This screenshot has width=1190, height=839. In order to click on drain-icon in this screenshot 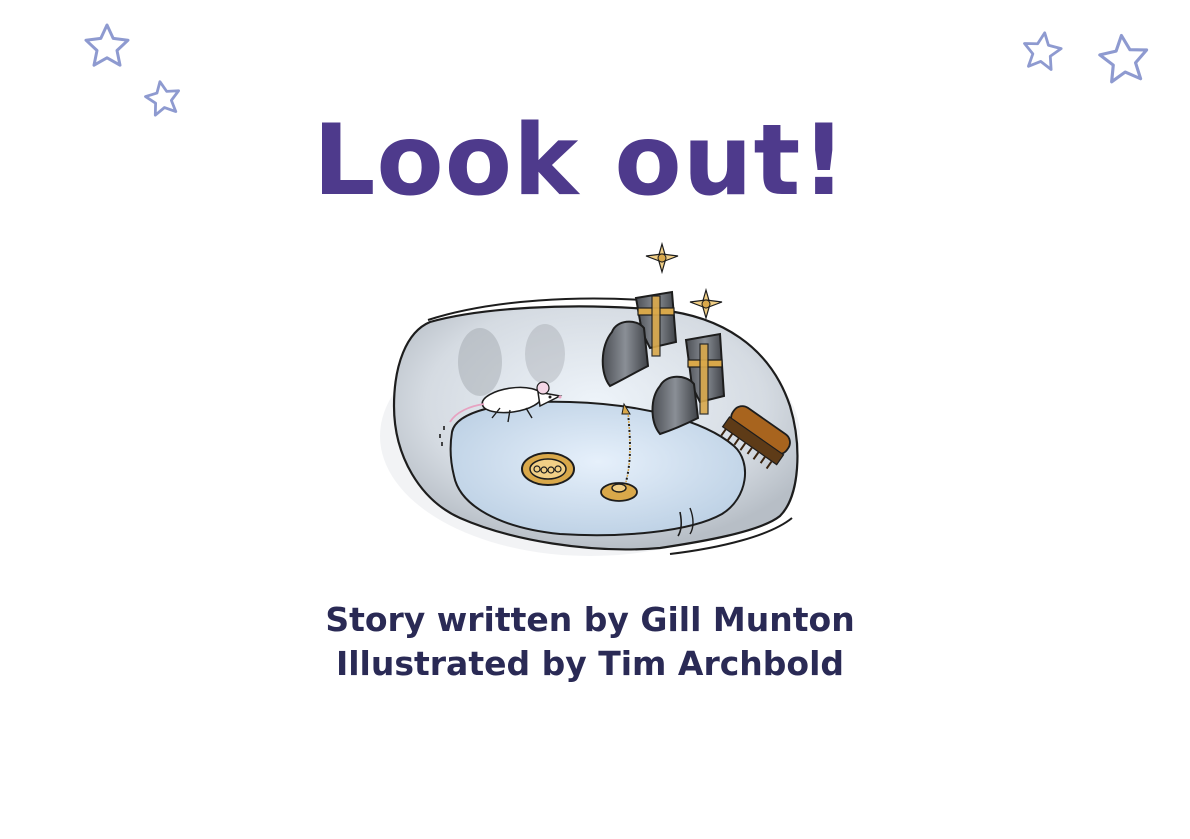, I will do `click(548, 469)`.